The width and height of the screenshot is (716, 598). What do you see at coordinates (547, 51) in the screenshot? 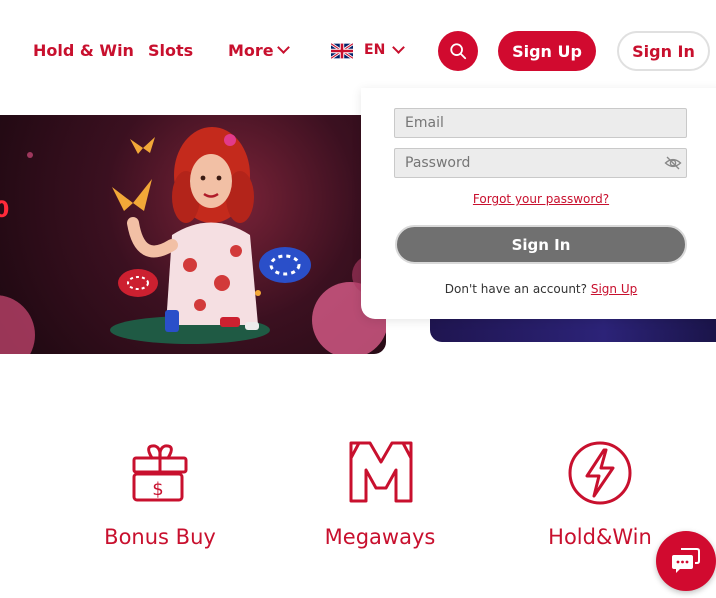
I see `sign-up-button: Sign Up` at bounding box center [547, 51].